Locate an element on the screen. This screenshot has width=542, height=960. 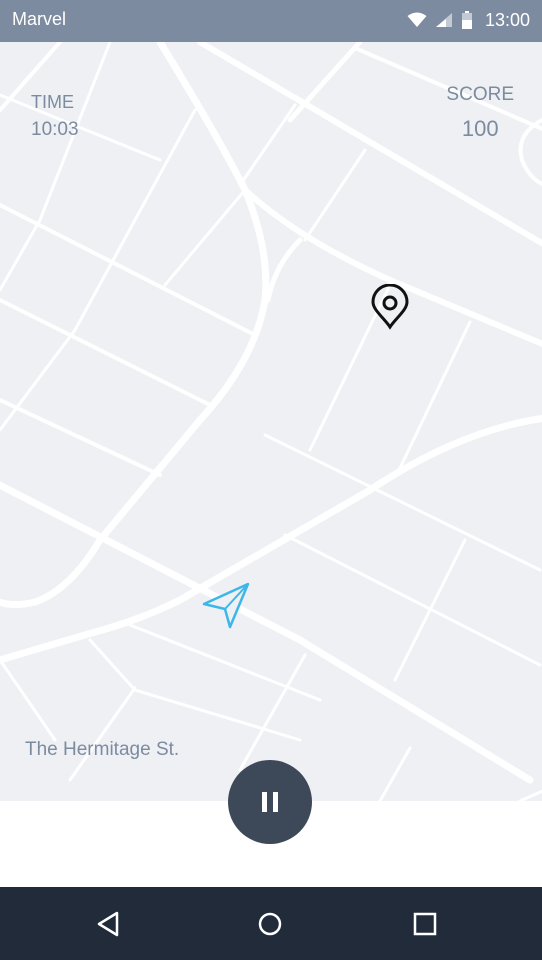
recent-apps-icon is located at coordinates (425, 924).